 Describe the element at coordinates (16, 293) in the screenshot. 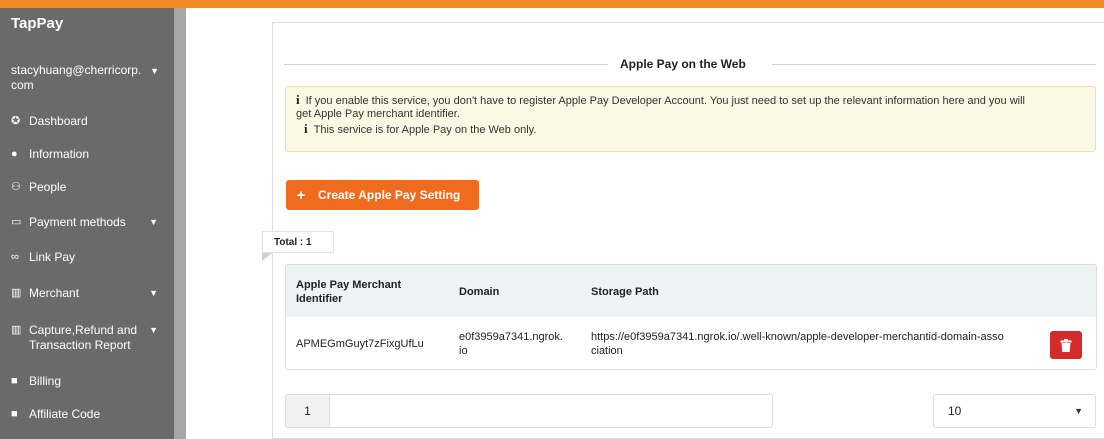

I see `merchant-icon: ▥` at that location.